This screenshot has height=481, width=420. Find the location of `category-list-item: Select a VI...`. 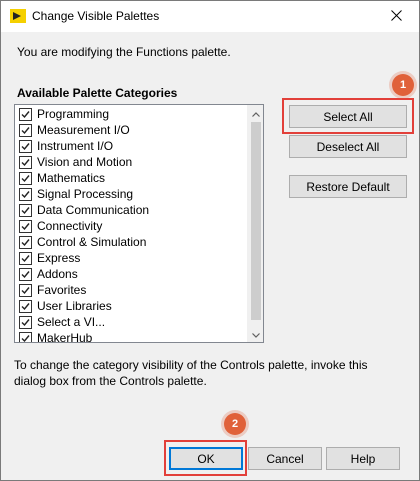

category-list-item: Select a VI... is located at coordinates (131, 322).